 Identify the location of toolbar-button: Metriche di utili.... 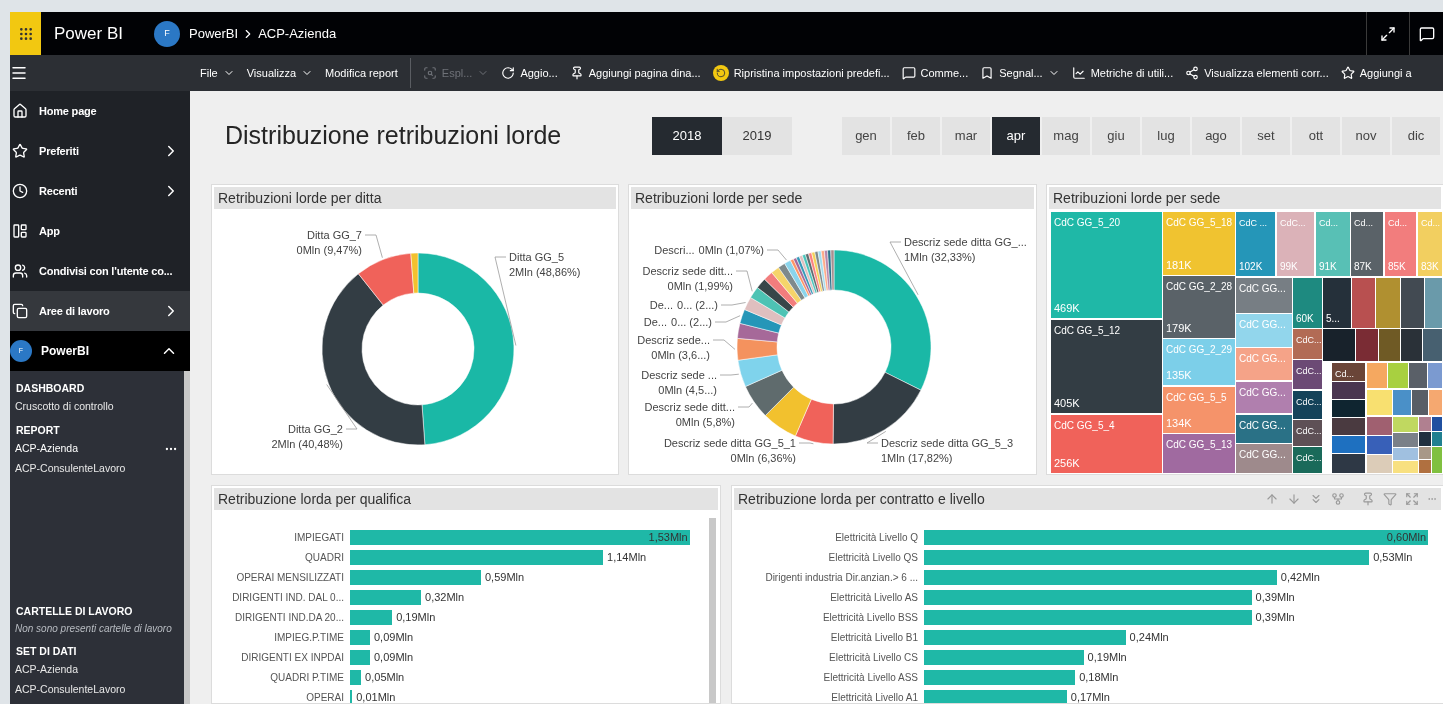
(1122, 73).